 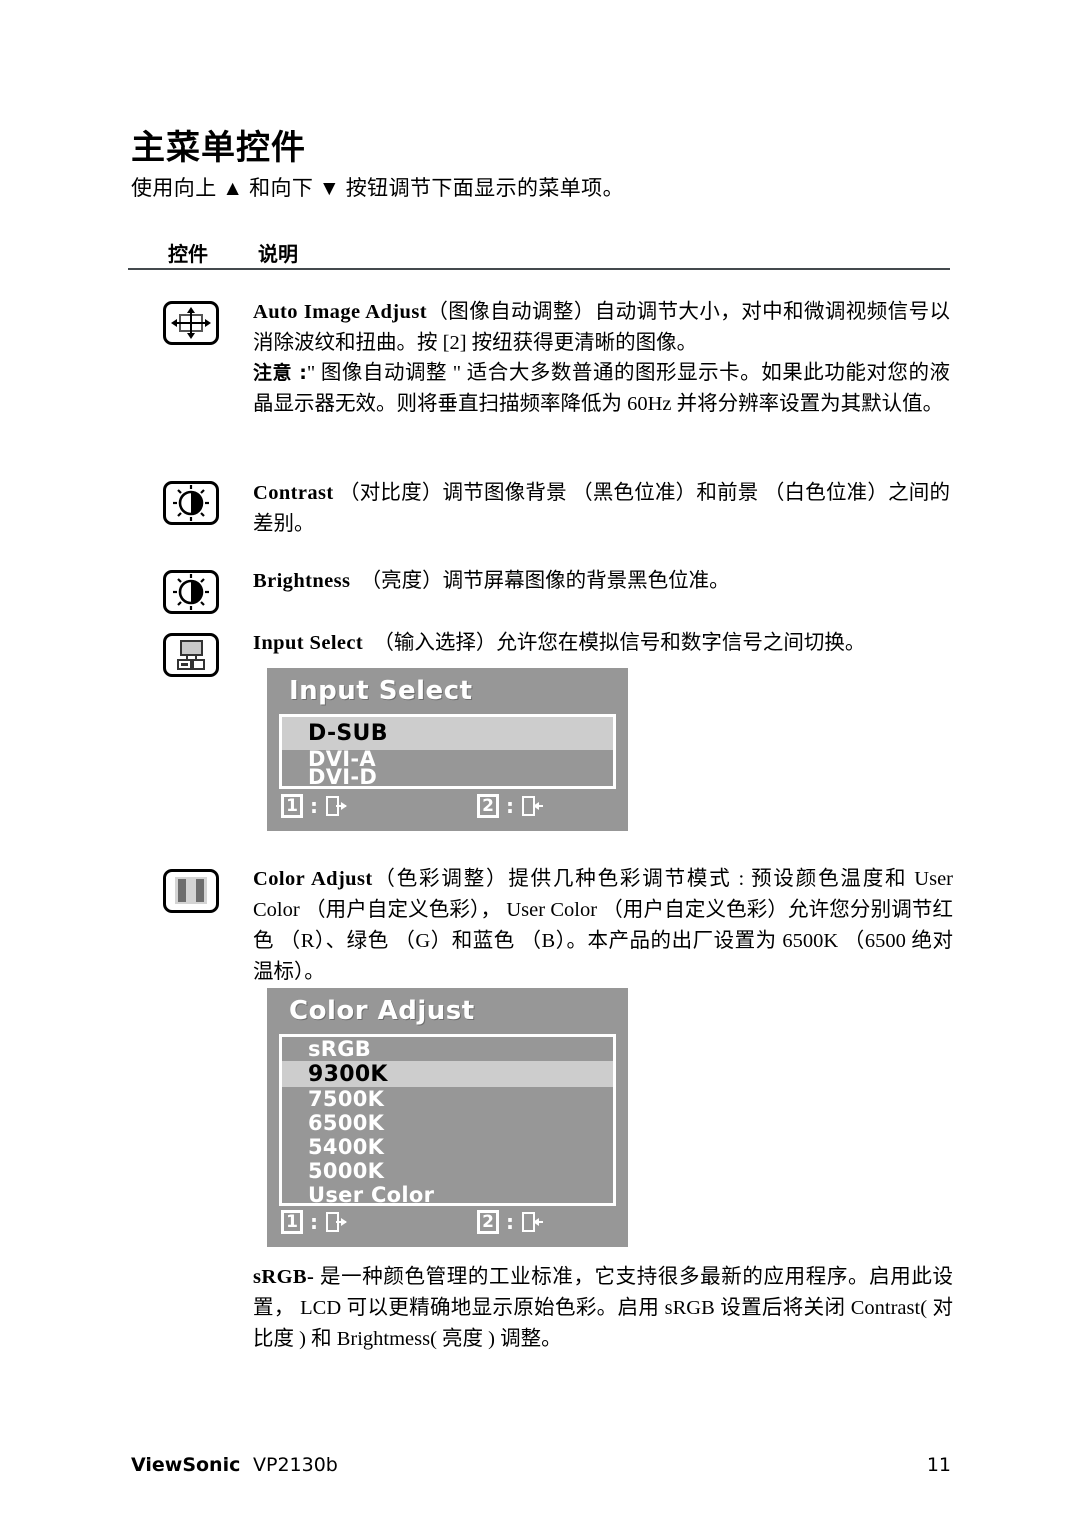 What do you see at coordinates (188, 254) in the screenshot?
I see `column-header-control: 控件` at bounding box center [188, 254].